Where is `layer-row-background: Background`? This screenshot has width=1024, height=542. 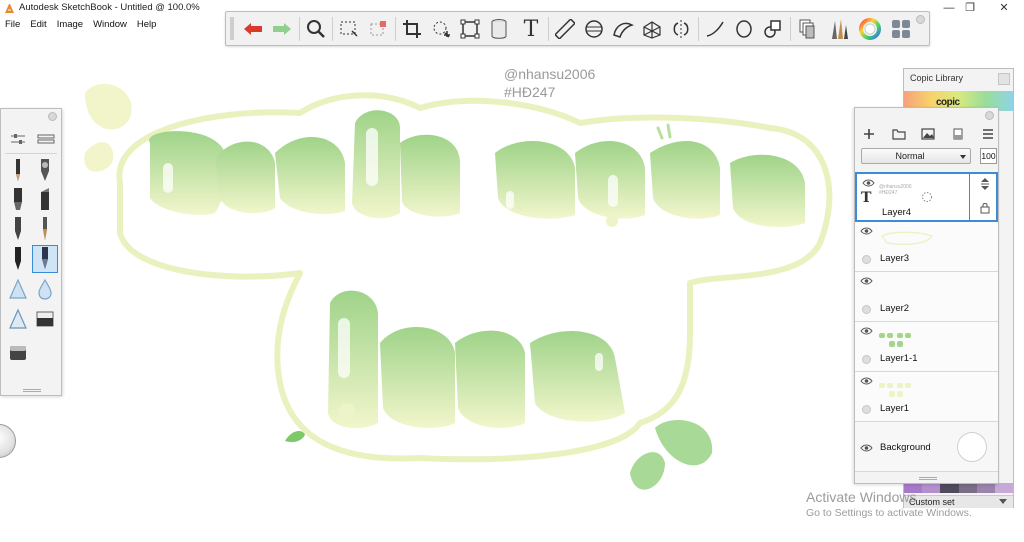 layer-row-background: Background is located at coordinates (926, 447).